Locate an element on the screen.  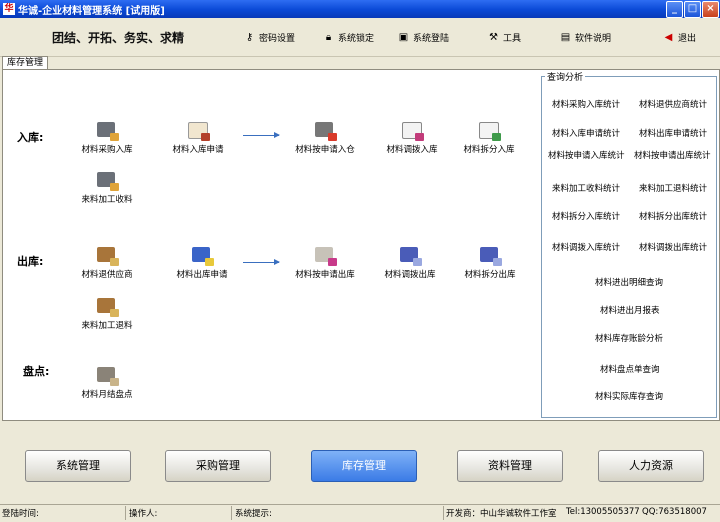
in-by-request-node: 材料按申请入仓 is located at coordinates (325, 137).